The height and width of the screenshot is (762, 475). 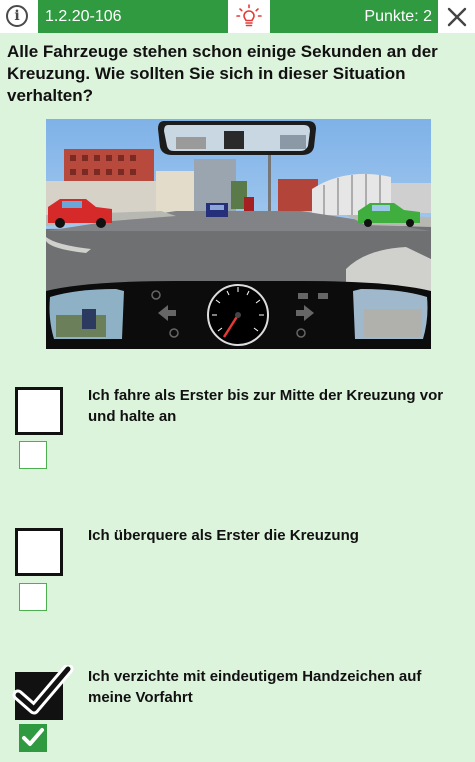 What do you see at coordinates (457, 17) in the screenshot?
I see `close-icon` at bounding box center [457, 17].